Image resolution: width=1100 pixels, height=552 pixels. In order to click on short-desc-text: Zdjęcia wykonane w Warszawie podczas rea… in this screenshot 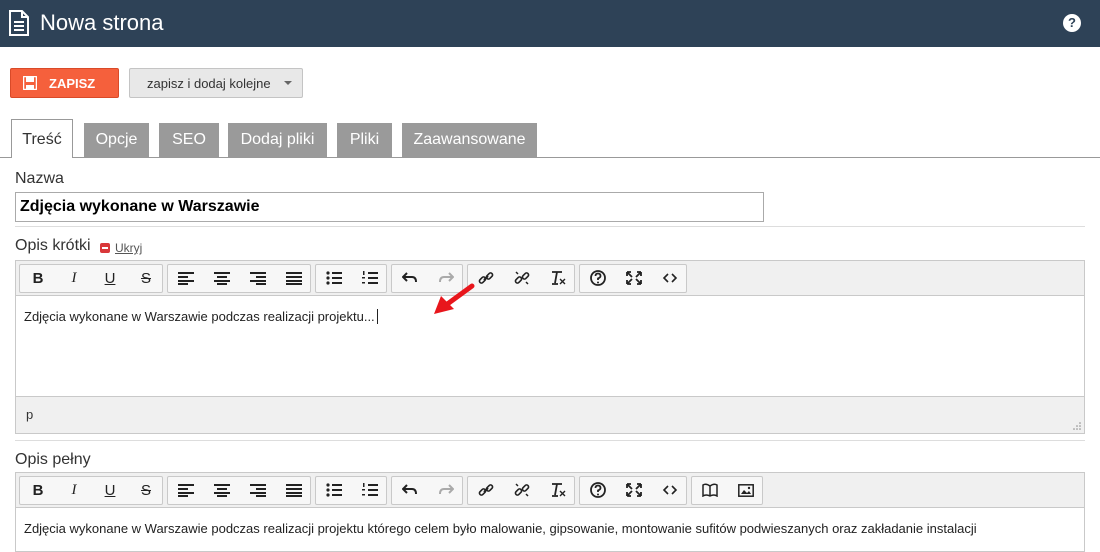, I will do `click(199, 316)`.